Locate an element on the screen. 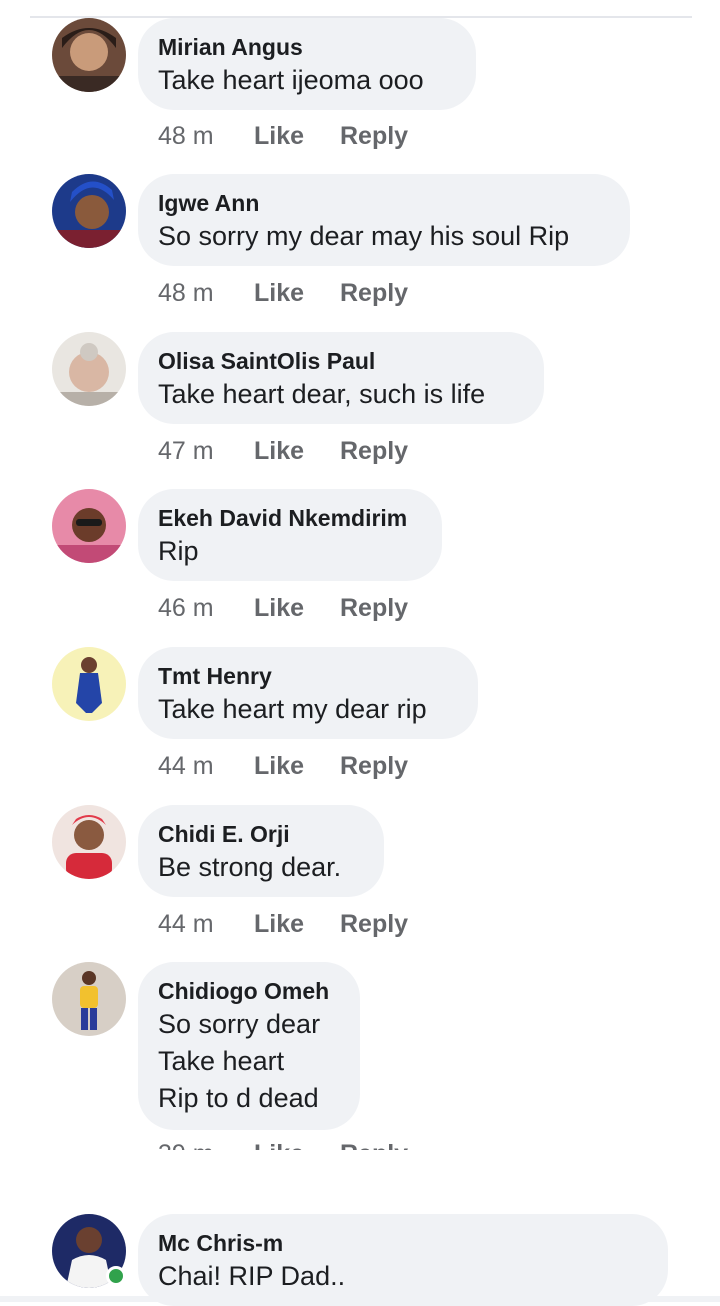 Image resolution: width=720 pixels, height=1306 pixels. comment-text: Be strong dear. is located at coordinates (250, 867).